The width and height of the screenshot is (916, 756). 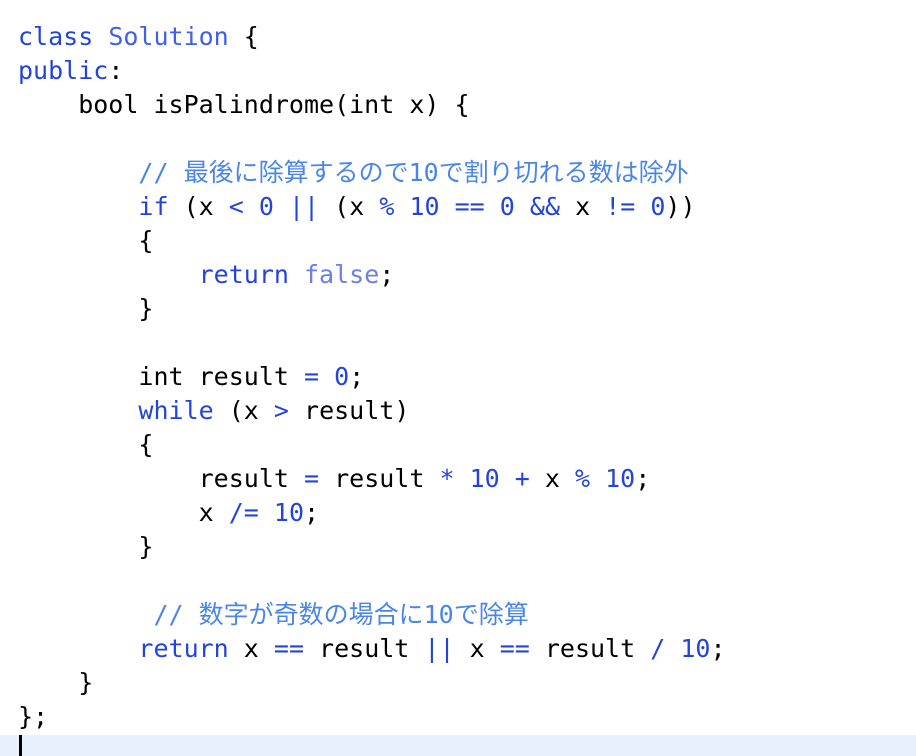 What do you see at coordinates (413, 172) in the screenshot?
I see `code-token-cmt: // 最後に除算するので10で割り切れる数は除外` at bounding box center [413, 172].